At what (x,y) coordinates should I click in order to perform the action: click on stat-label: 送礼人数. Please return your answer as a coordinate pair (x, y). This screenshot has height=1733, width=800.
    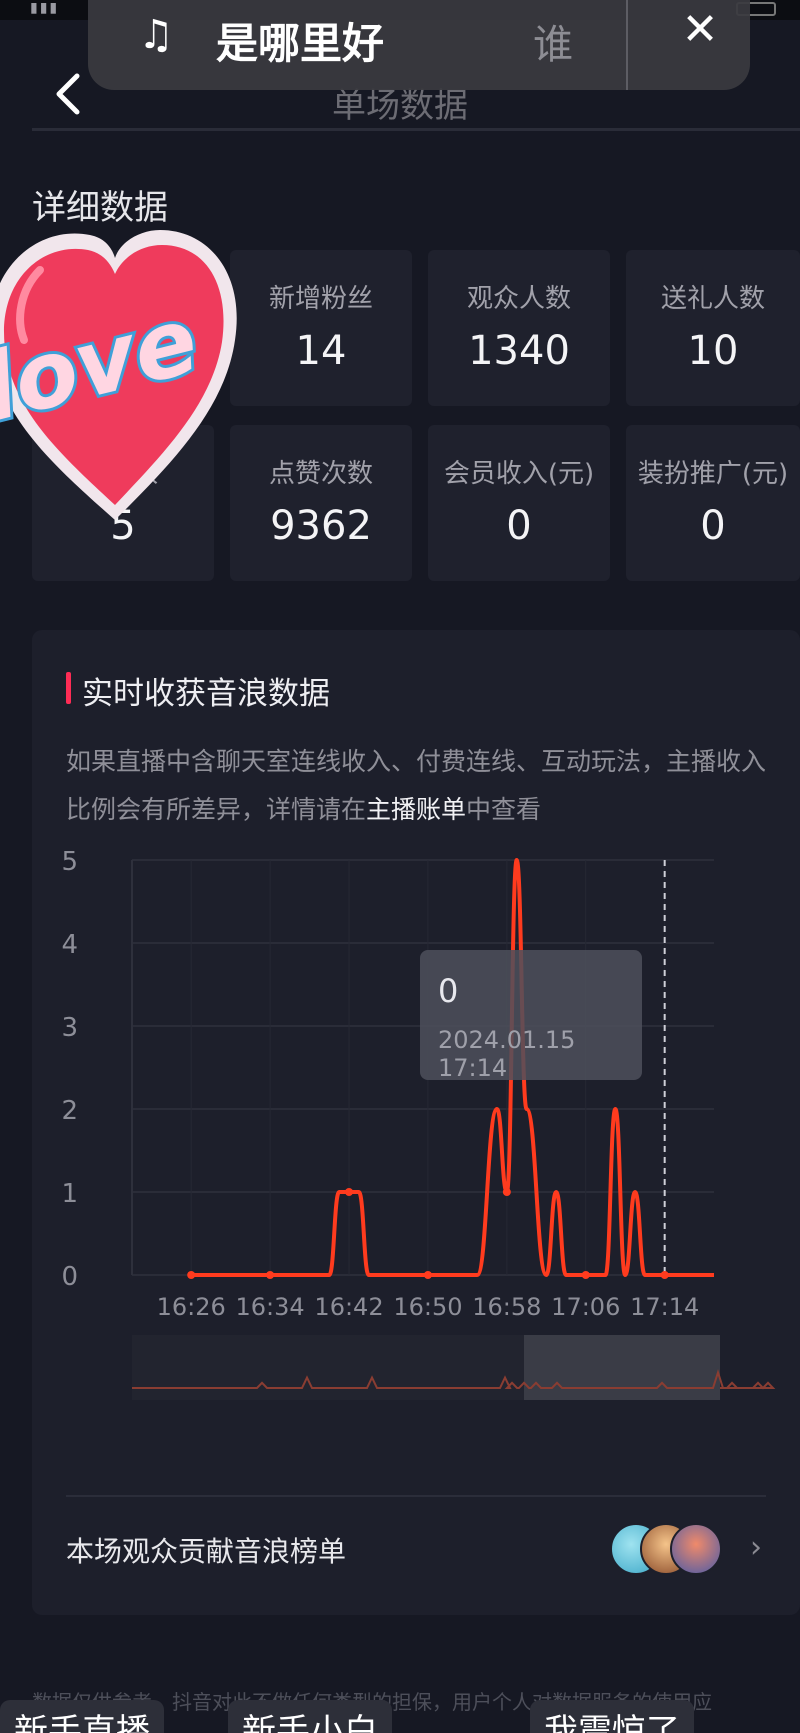
    Looking at the image, I should click on (712, 299).